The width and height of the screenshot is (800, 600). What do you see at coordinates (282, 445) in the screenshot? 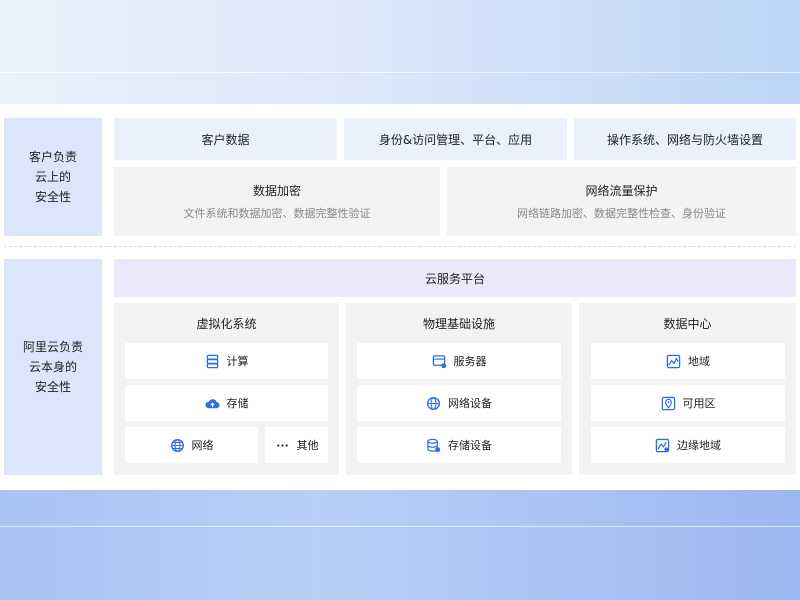
I see `more-dots-icon` at bounding box center [282, 445].